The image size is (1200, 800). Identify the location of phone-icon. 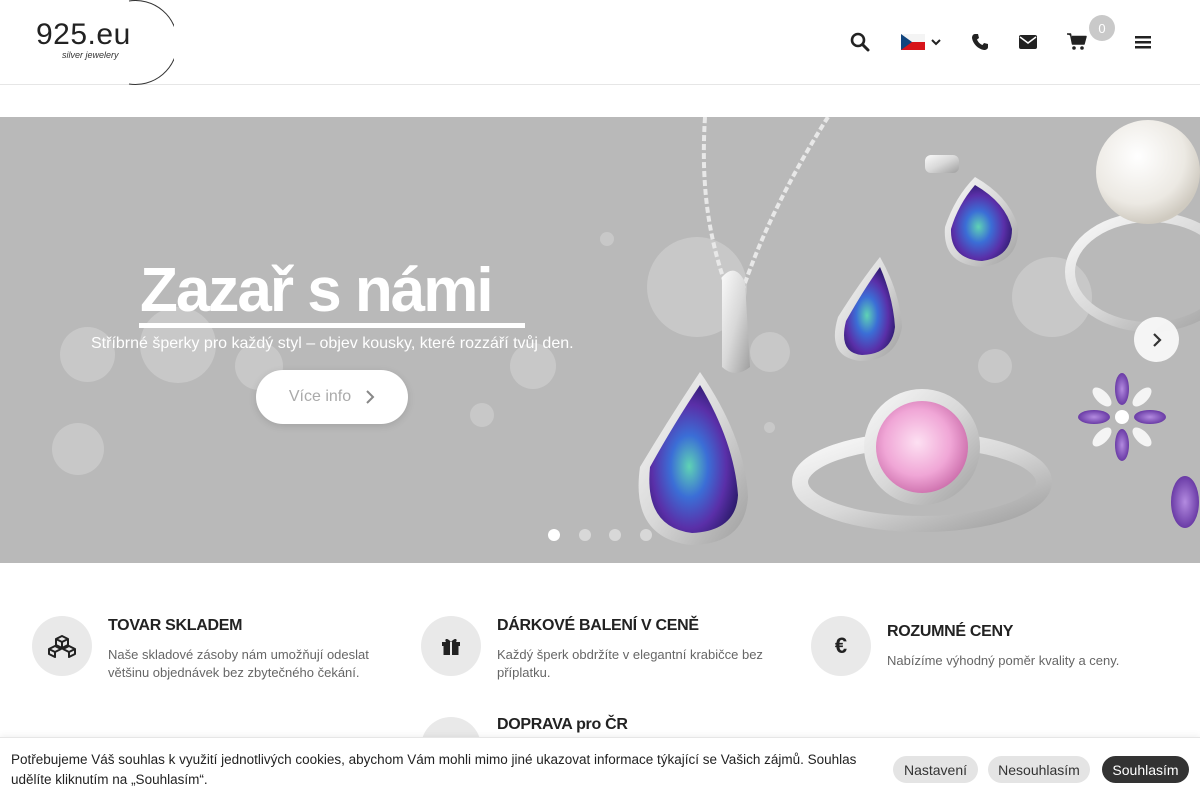
(980, 42).